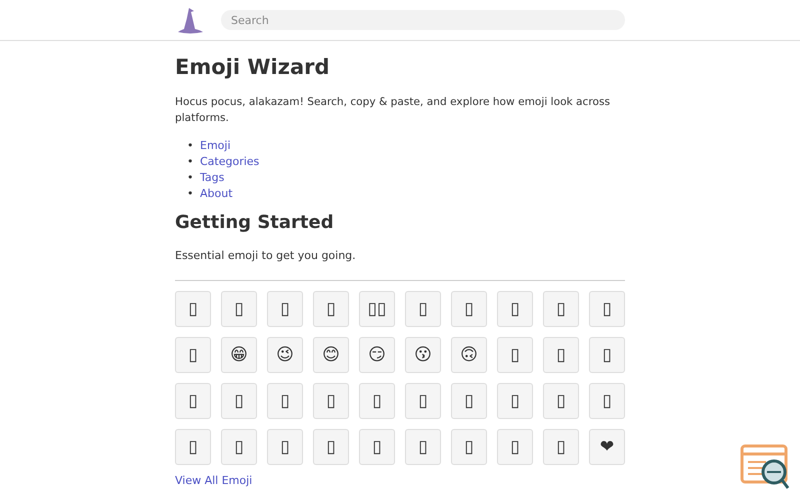 The image size is (800, 500). Describe the element at coordinates (213, 481) in the screenshot. I see `view-all-link: View All Emoji` at that location.